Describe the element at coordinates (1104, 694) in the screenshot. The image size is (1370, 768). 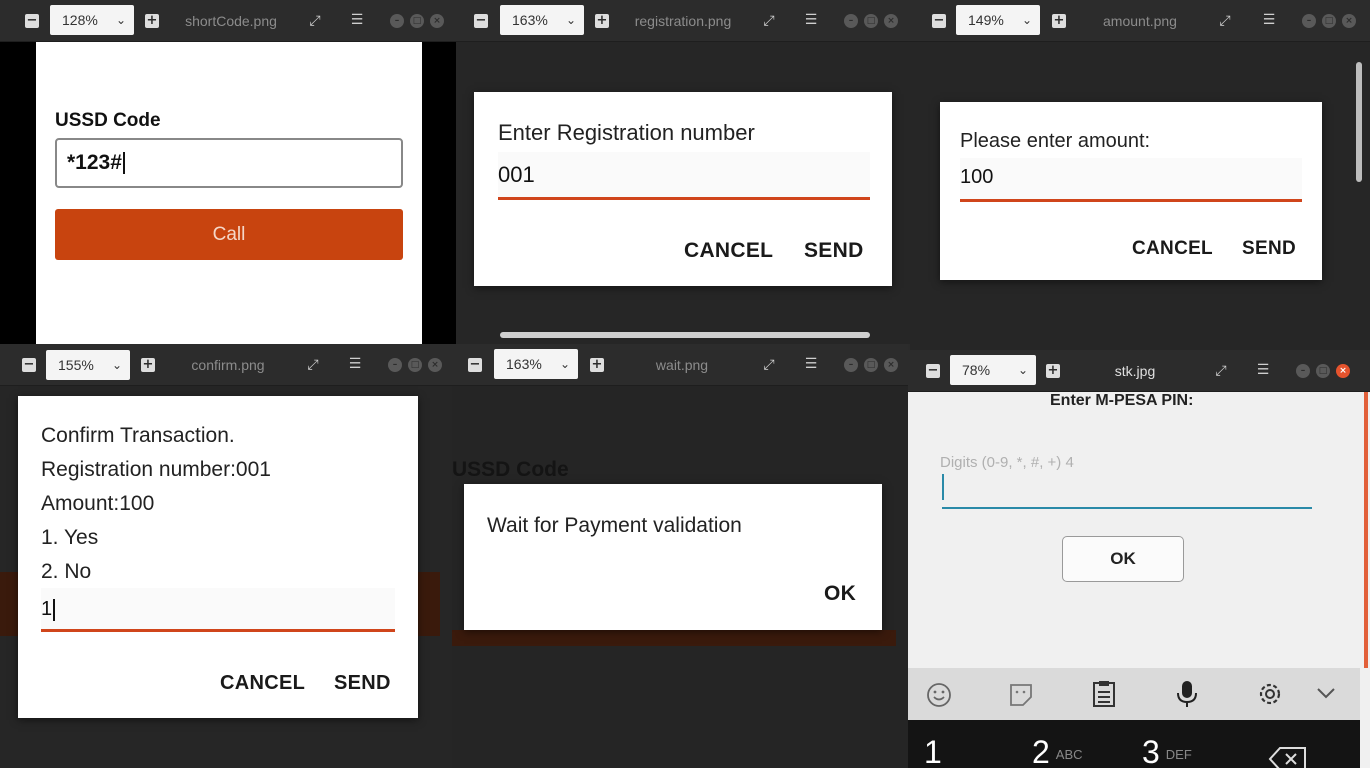
I see `clipboard-icon` at that location.